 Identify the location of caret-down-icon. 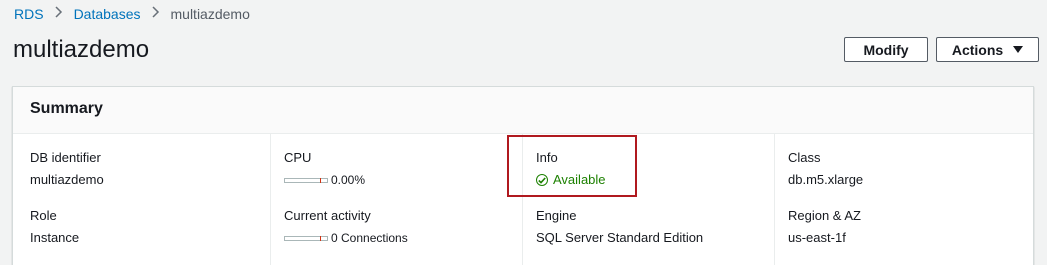
(1018, 50).